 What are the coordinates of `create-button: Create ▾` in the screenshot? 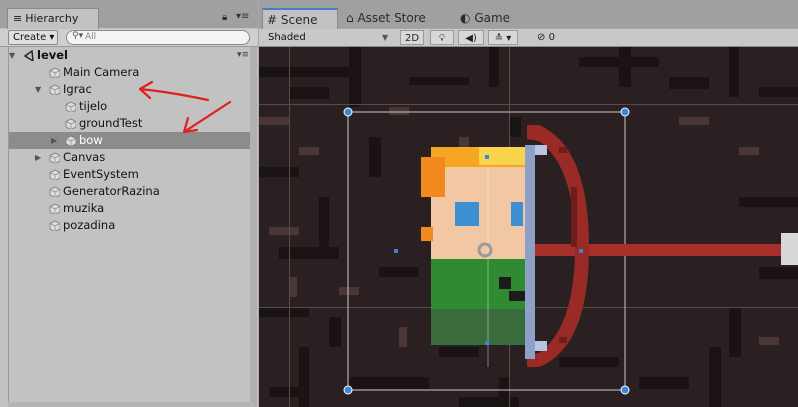 It's located at (33, 37).